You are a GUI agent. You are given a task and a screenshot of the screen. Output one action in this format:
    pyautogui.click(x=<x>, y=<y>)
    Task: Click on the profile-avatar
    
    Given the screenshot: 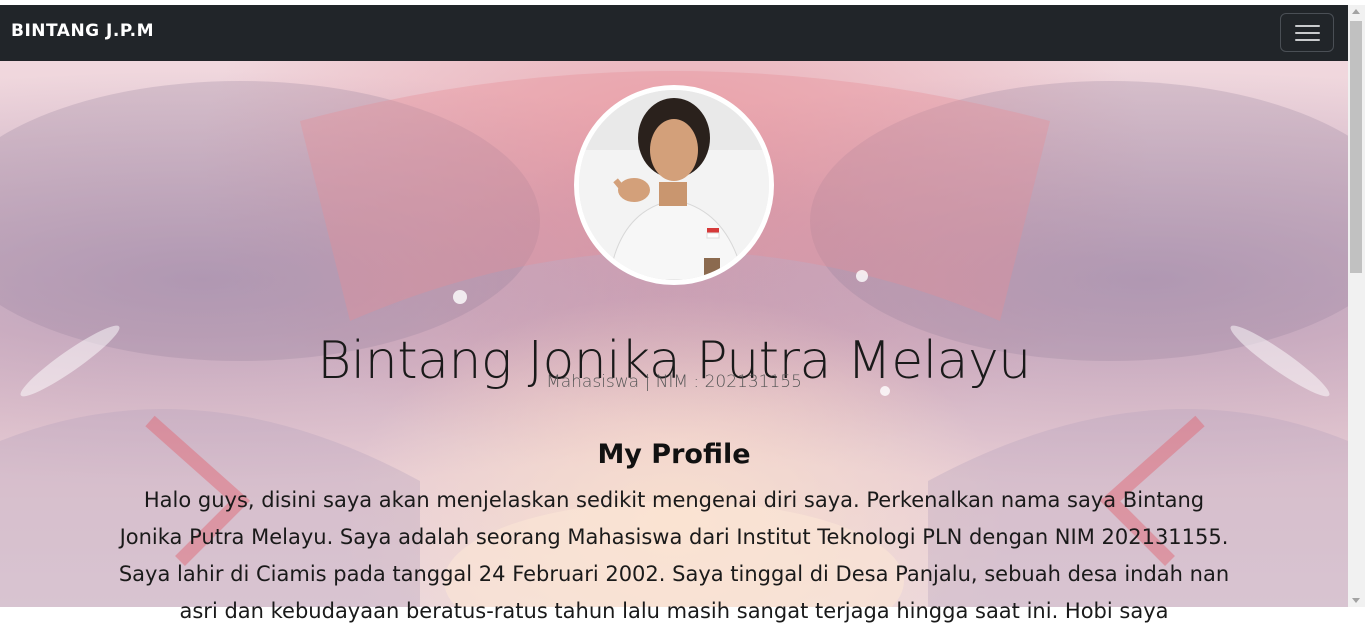 What is the action you would take?
    pyautogui.click(x=674, y=185)
    